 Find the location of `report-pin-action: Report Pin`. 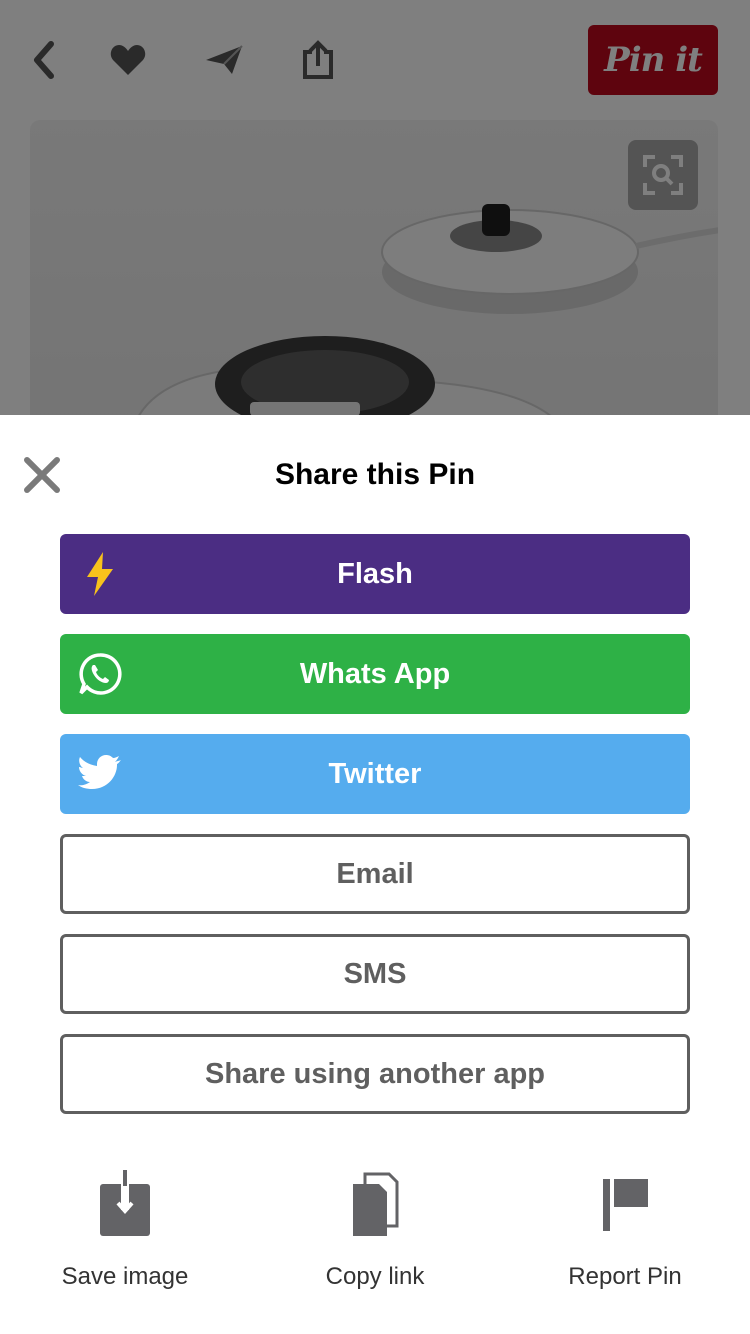

report-pin-action: Report Pin is located at coordinates (625, 1235).